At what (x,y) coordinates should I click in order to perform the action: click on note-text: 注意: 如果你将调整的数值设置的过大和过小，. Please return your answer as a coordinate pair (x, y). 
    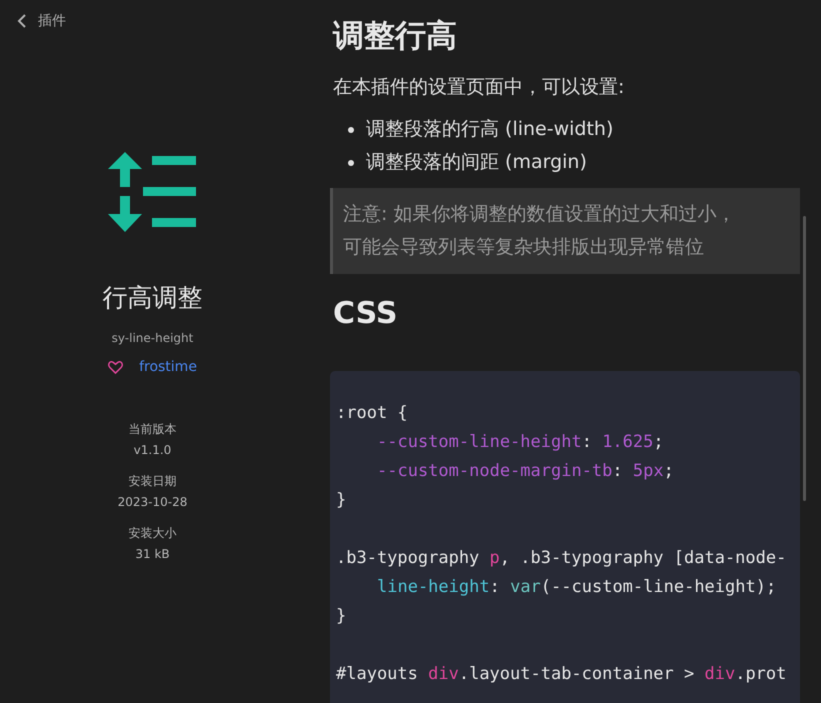
    Looking at the image, I should click on (539, 214).